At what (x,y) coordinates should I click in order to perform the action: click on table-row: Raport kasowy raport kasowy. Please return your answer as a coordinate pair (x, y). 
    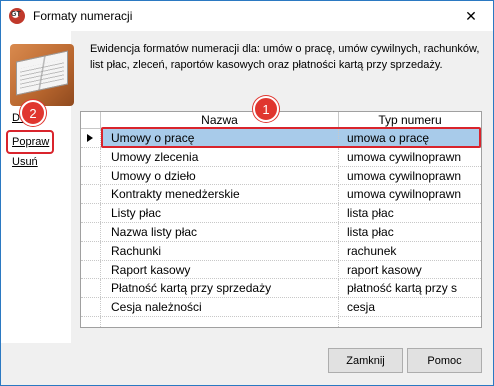
    Looking at the image, I should click on (281, 270).